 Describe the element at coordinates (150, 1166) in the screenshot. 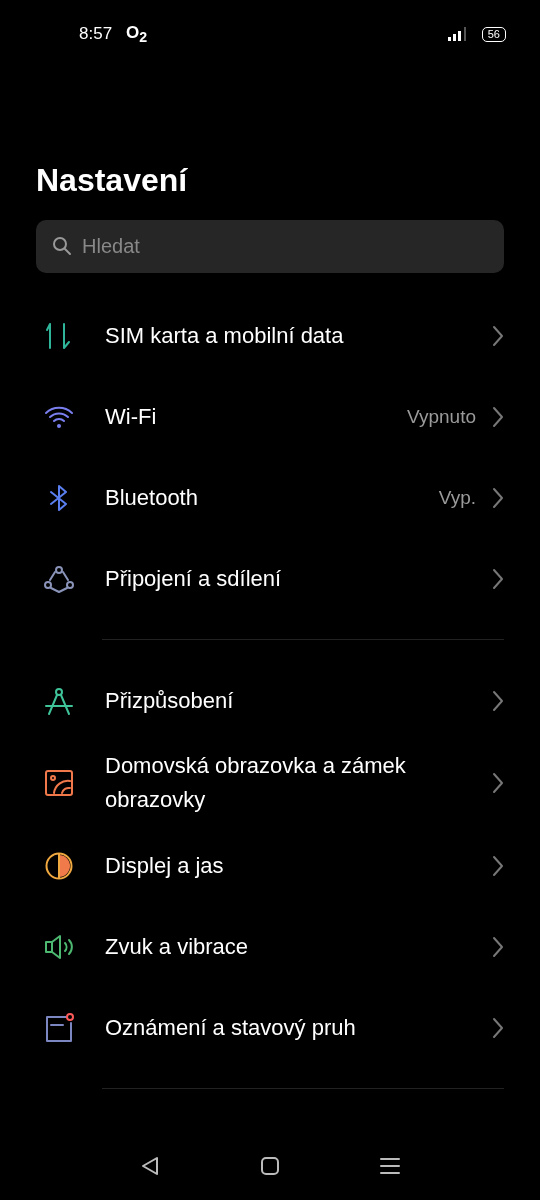

I see `back-icon` at that location.